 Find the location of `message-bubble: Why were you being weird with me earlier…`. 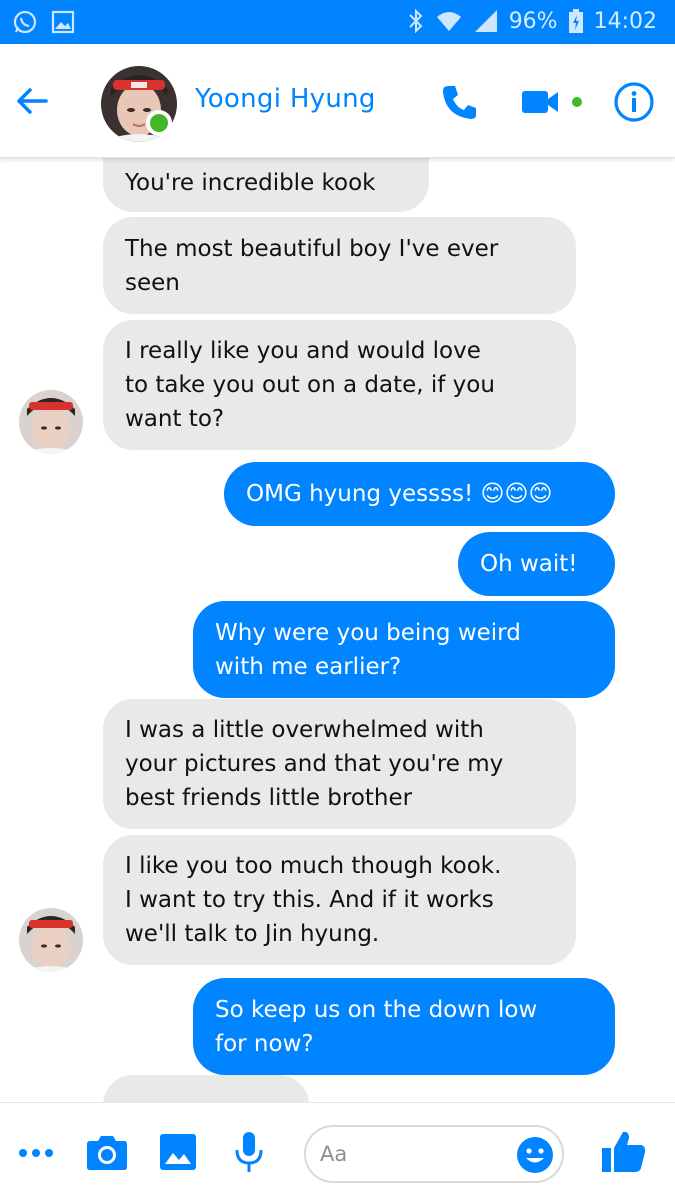

message-bubble: Why were you being weird with me earlier… is located at coordinates (404, 649).